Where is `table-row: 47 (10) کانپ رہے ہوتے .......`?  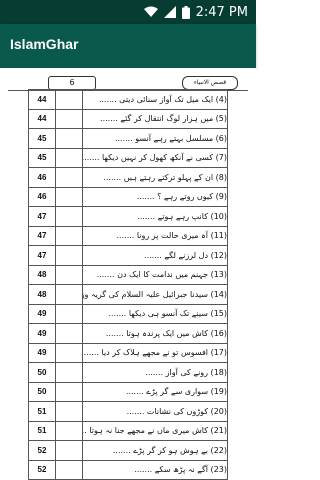
table-row: 47 (10) کانپ رہے ہوتے ....... is located at coordinates (128, 216).